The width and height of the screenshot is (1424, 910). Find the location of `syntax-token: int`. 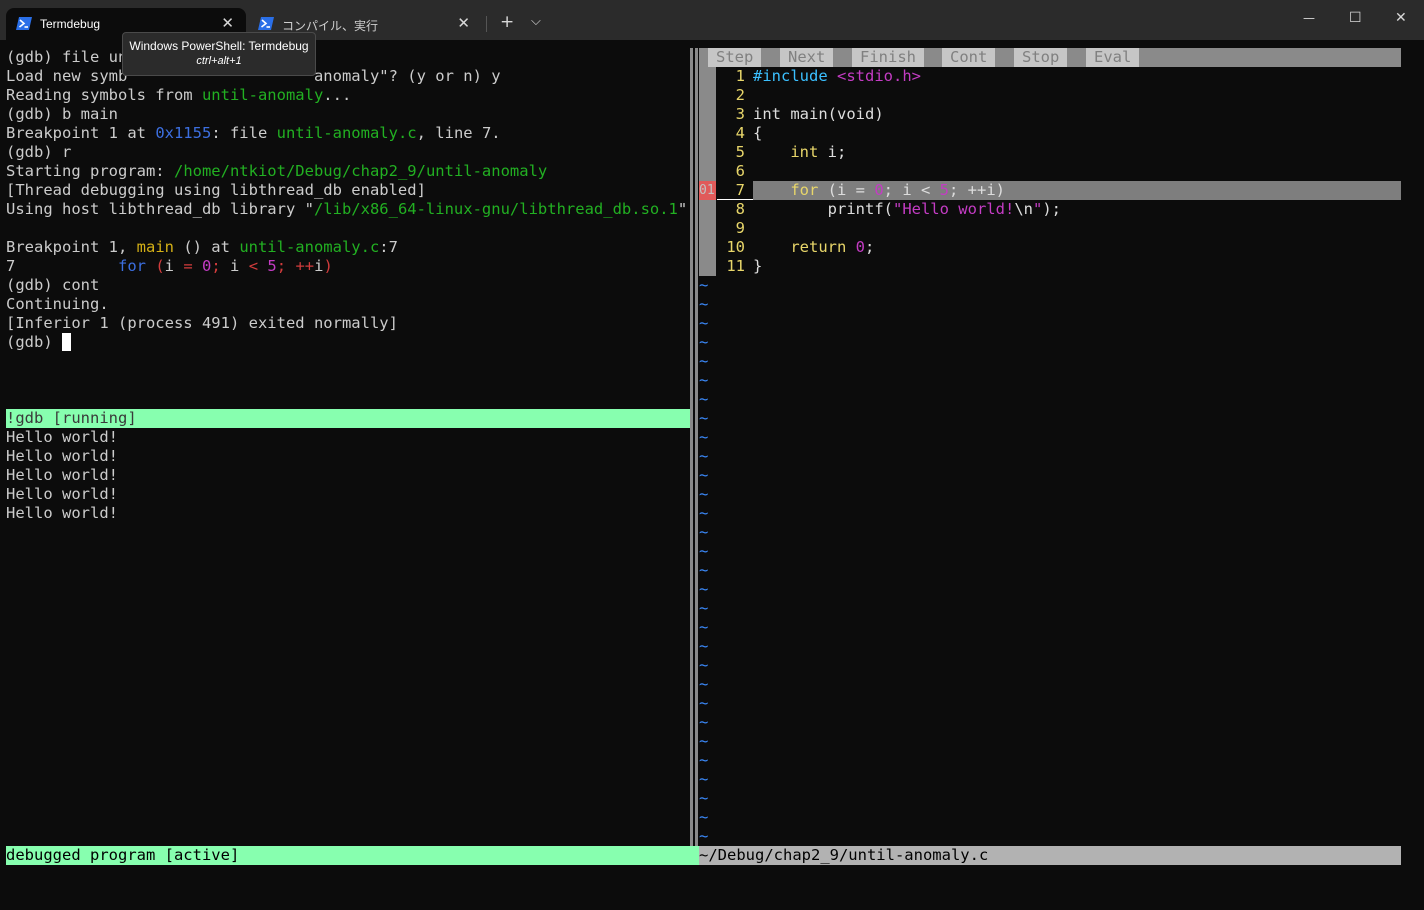

syntax-token: int is located at coordinates (804, 152).